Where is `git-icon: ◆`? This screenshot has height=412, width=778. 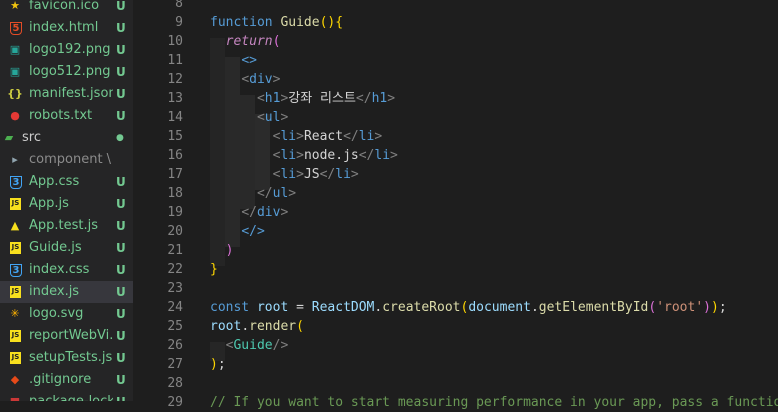
git-icon: ◆ is located at coordinates (15, 379).